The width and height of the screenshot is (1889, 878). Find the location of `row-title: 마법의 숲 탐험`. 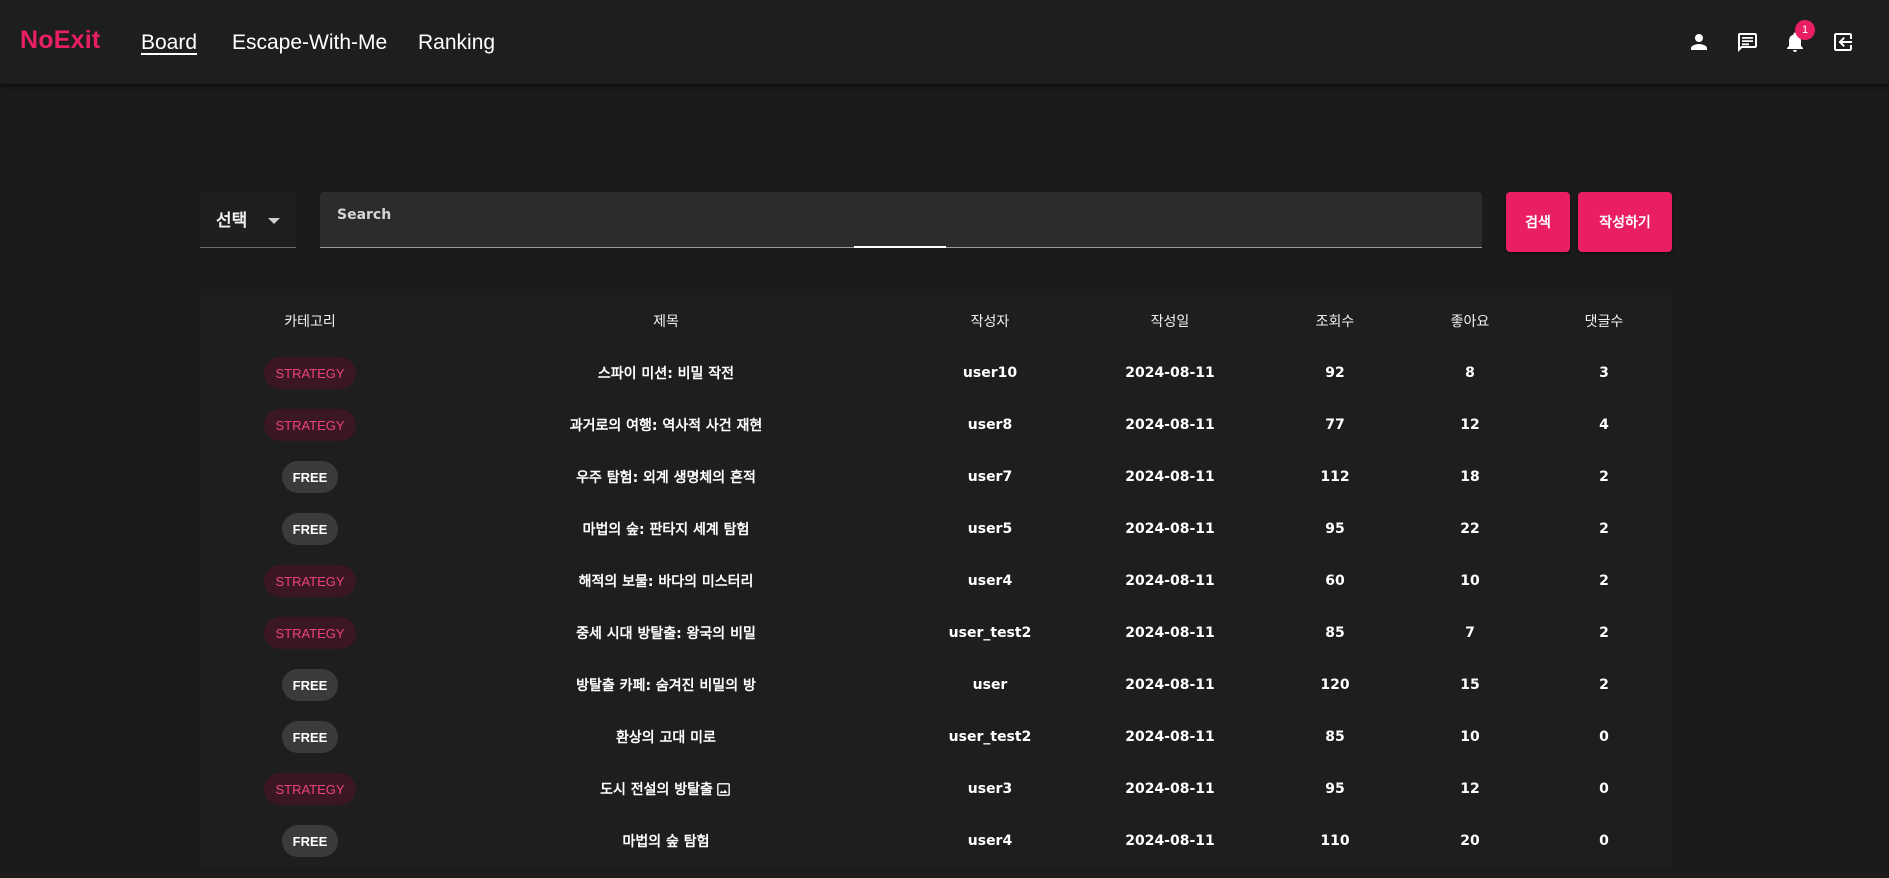

row-title: 마법의 숲 탐험 is located at coordinates (666, 841).